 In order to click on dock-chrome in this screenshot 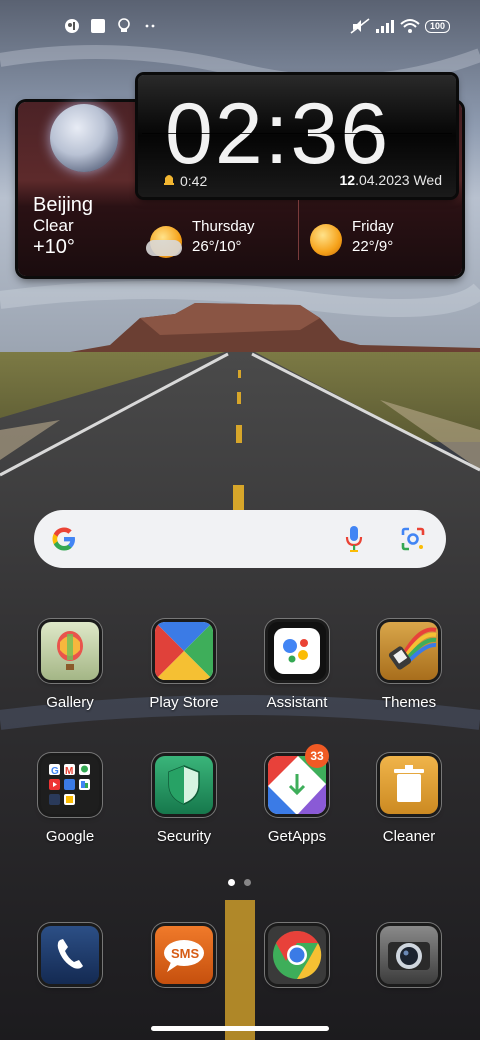, I will do `click(297, 955)`.